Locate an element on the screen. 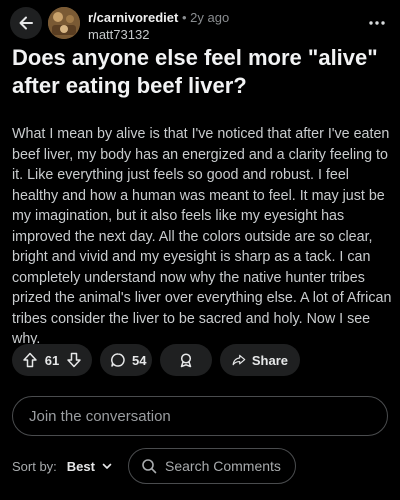  more-options-icon is located at coordinates (377, 23).